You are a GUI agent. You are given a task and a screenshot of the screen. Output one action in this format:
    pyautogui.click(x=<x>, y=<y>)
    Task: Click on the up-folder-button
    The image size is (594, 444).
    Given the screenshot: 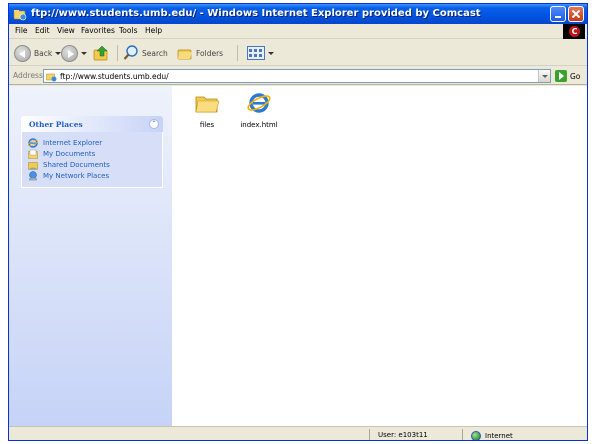 What is the action you would take?
    pyautogui.click(x=102, y=53)
    